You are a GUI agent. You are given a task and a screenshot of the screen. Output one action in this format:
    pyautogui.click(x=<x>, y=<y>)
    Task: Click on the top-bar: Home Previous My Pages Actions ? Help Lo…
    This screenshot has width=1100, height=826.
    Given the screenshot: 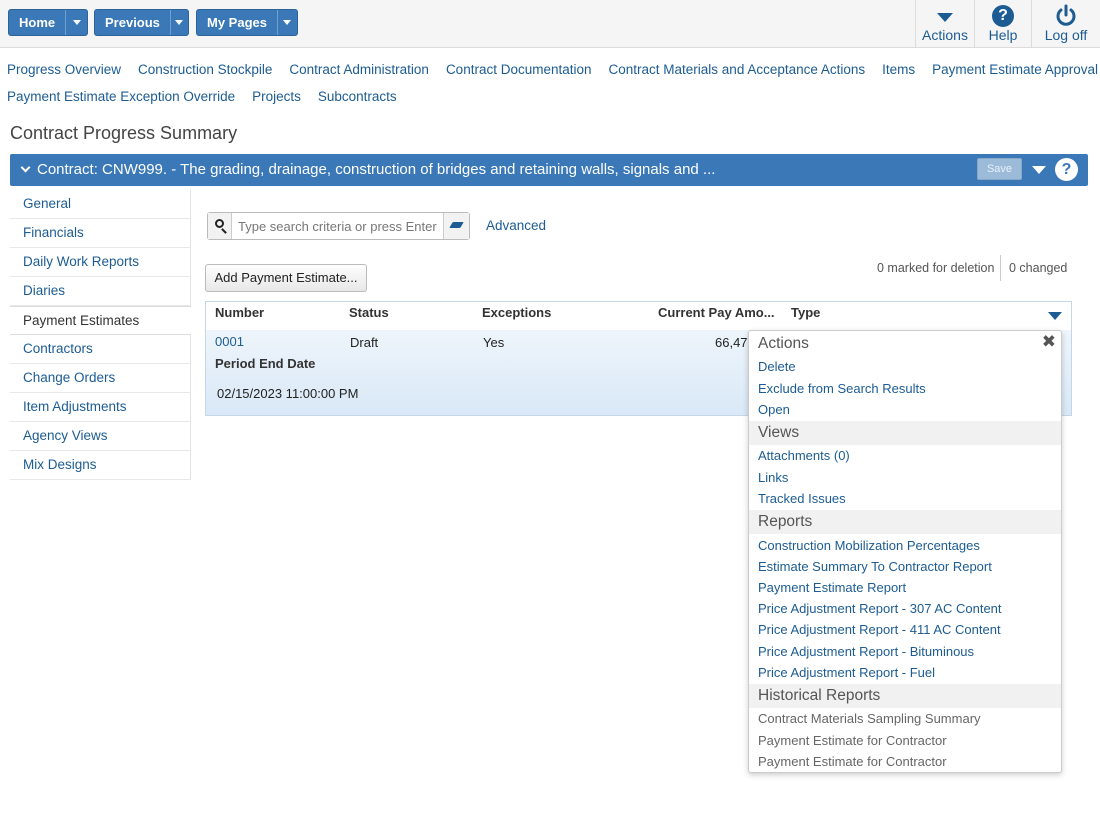 What is the action you would take?
    pyautogui.click(x=550, y=24)
    